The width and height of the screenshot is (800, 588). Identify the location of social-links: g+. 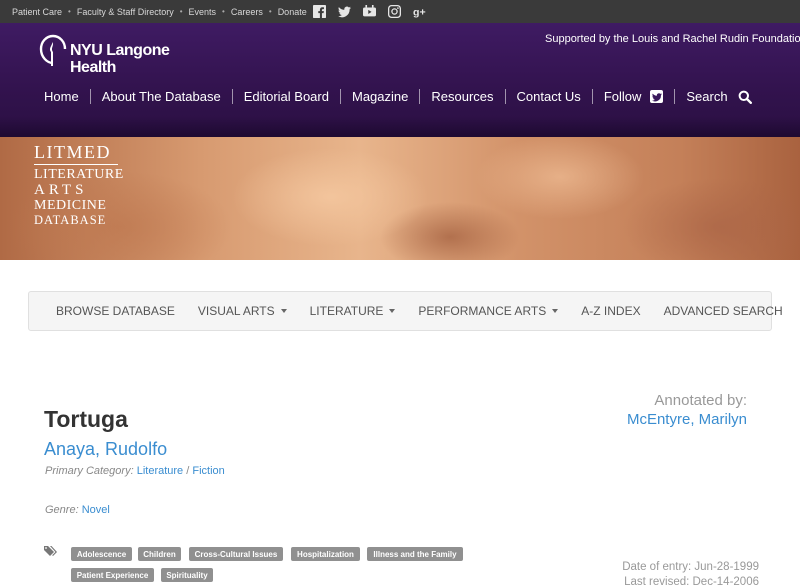
(375, 11).